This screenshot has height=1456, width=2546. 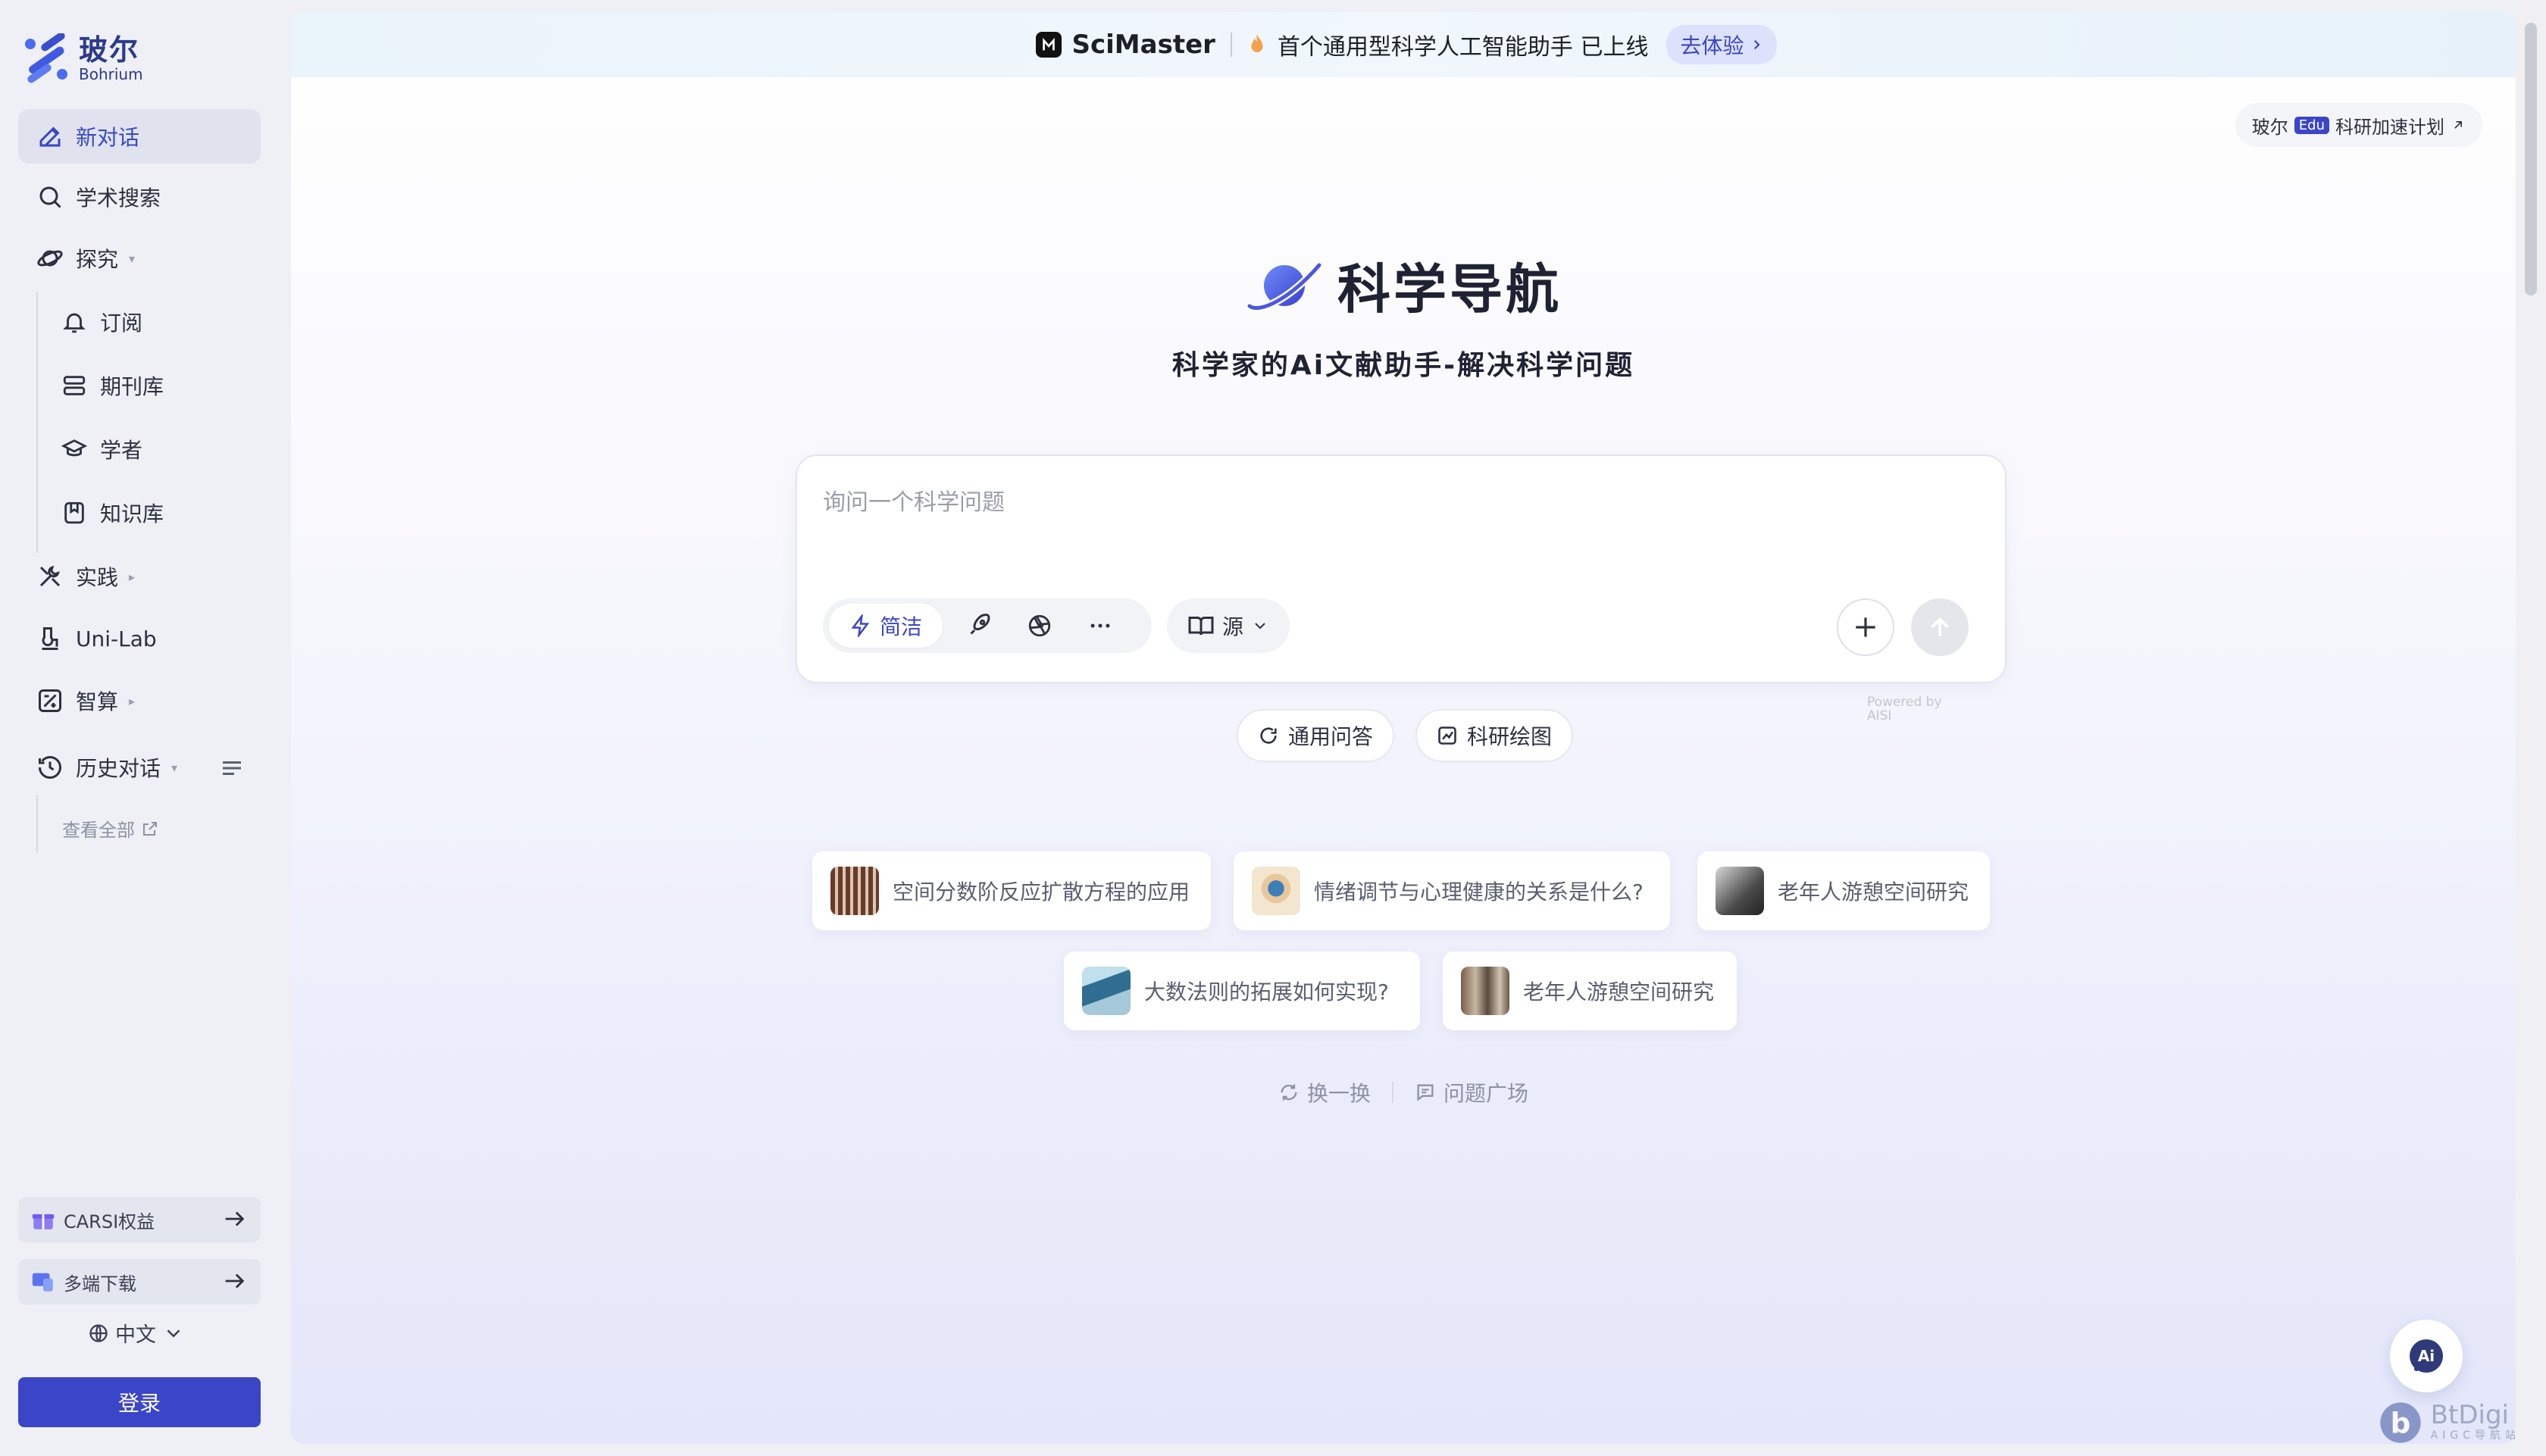 I want to click on sidebar-item-label: 智算, so click(x=97, y=701).